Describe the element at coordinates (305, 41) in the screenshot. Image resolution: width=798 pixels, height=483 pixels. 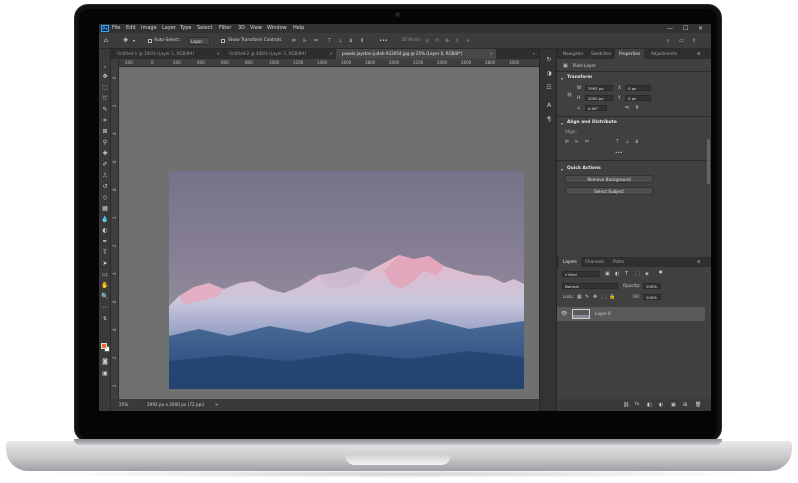
I see `align-center-icon: ⊩` at that location.